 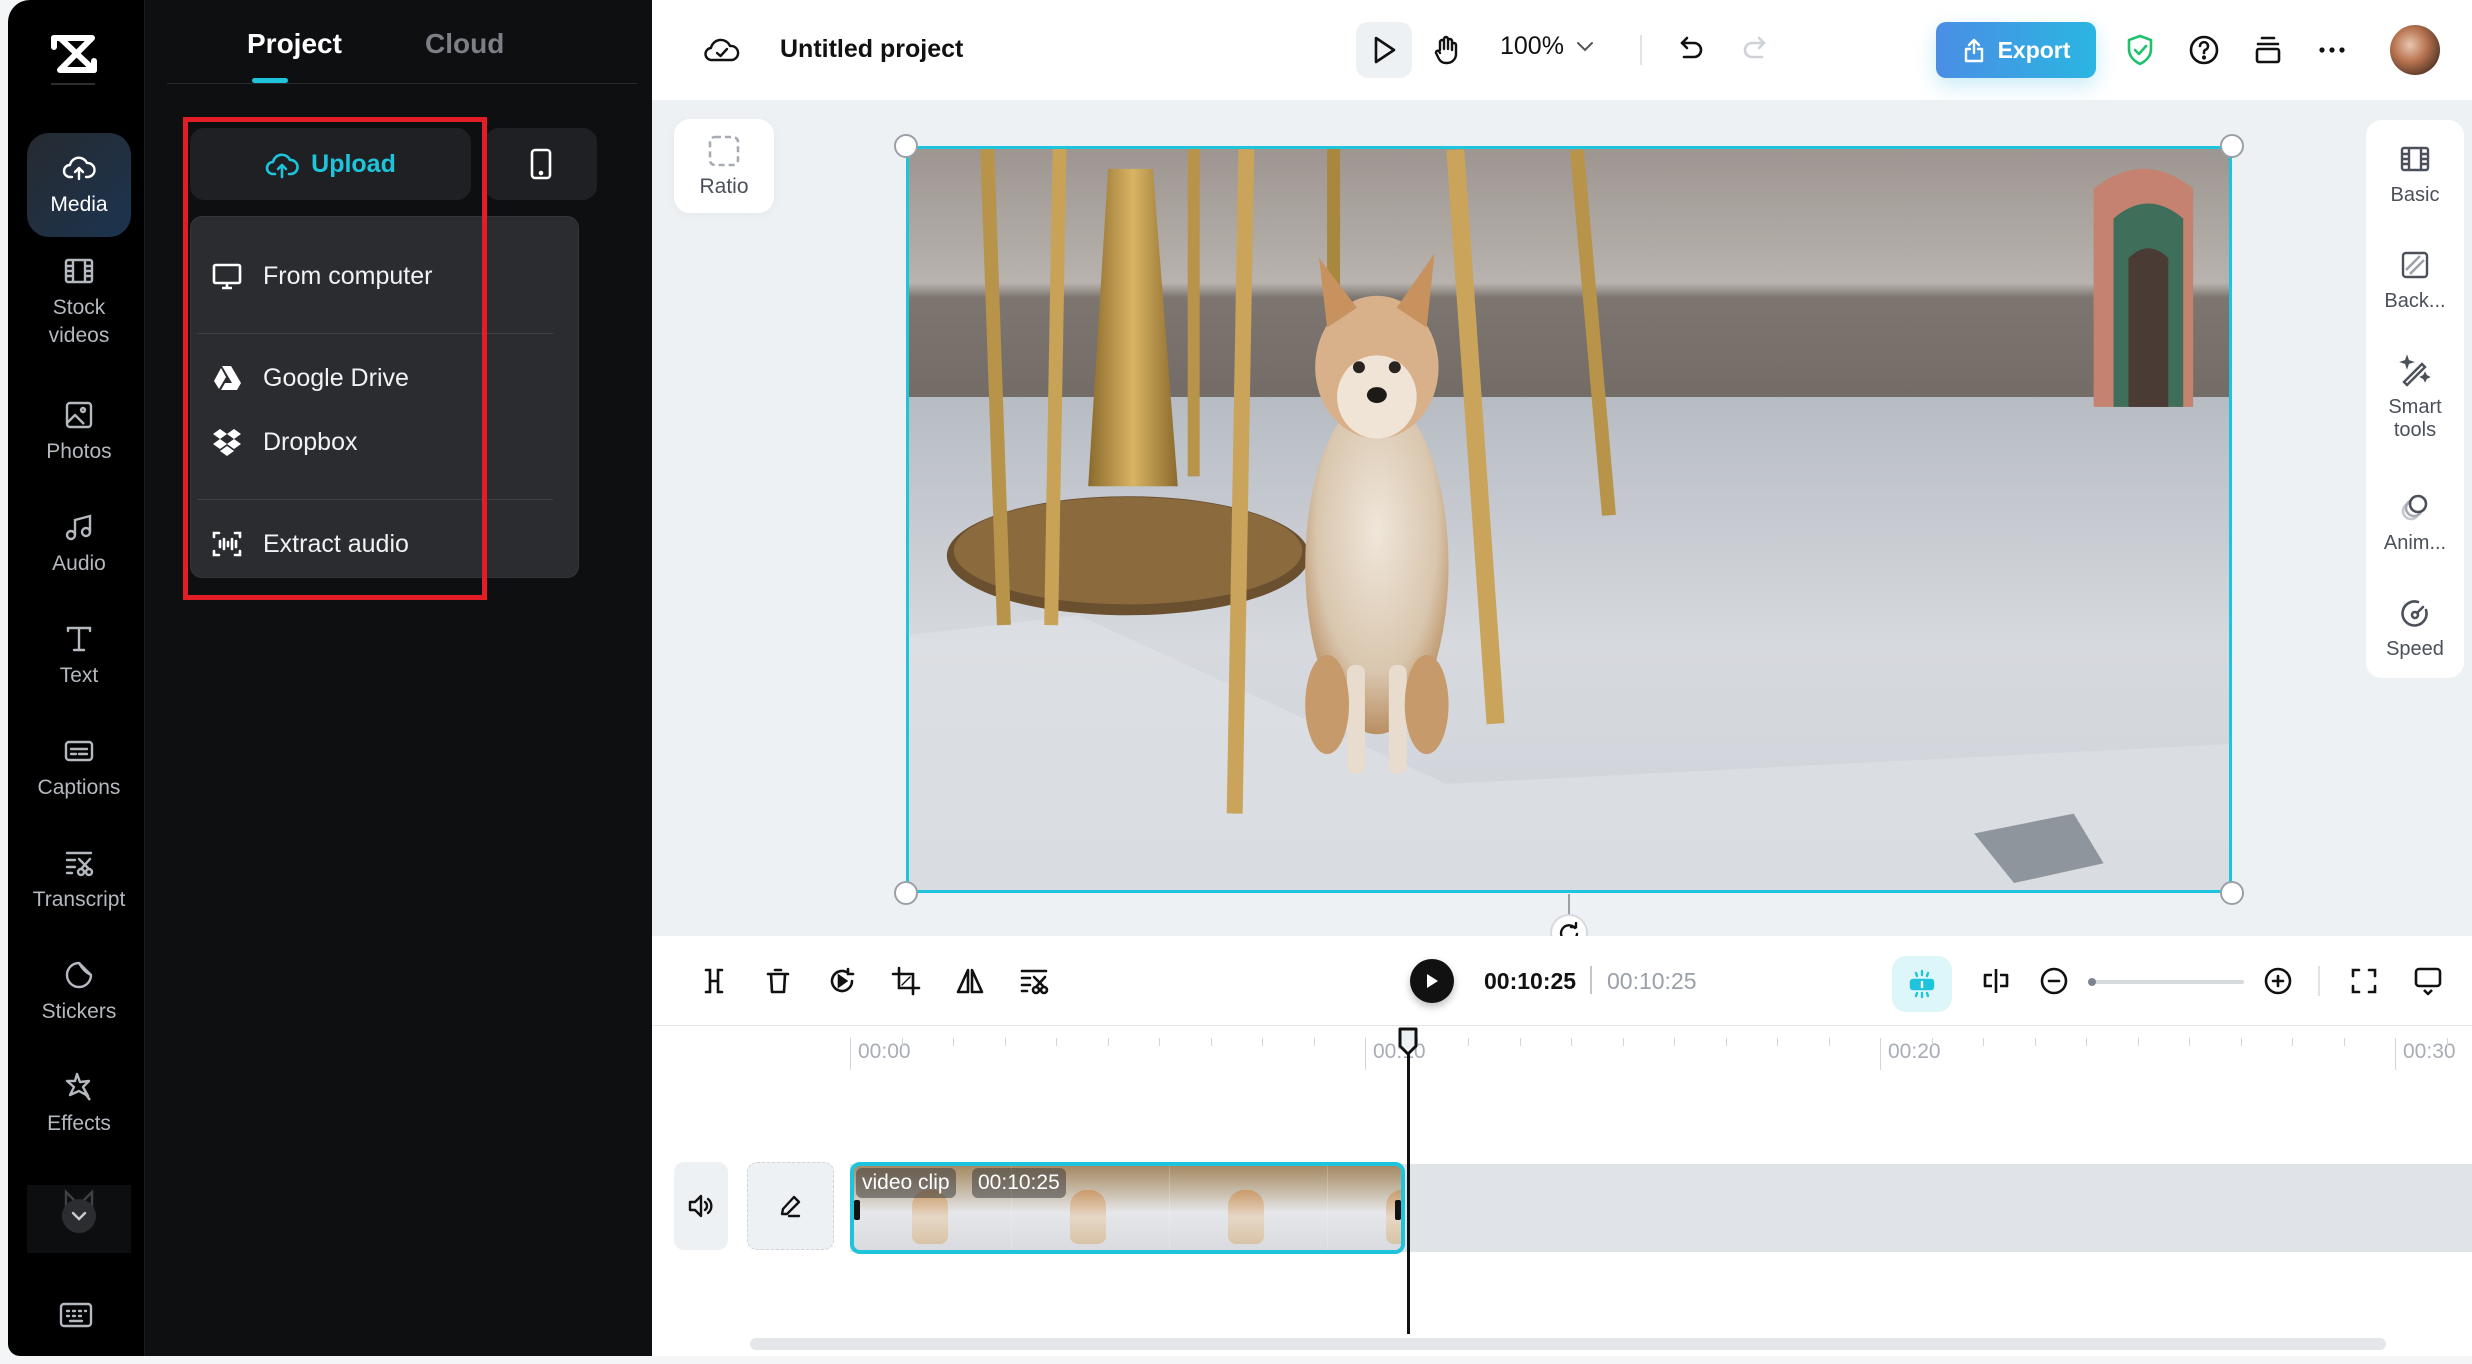 I want to click on rail-item-label: Stickers, so click(x=79, y=1011).